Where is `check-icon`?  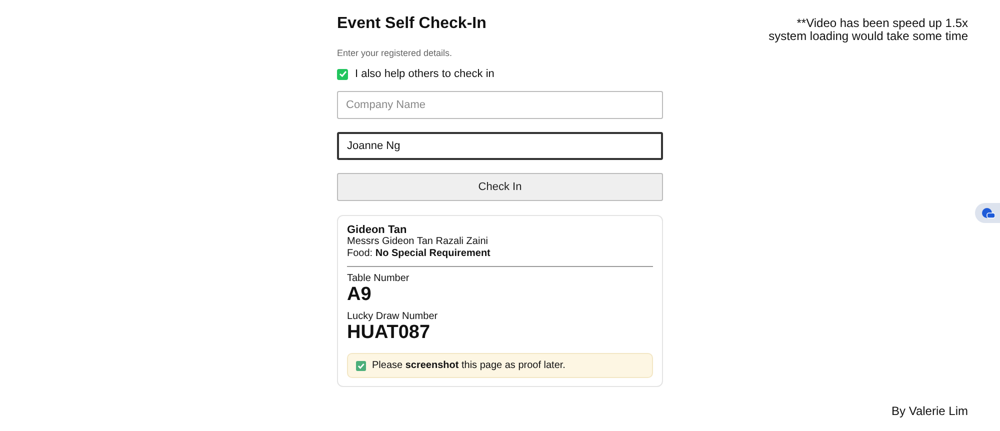 check-icon is located at coordinates (361, 365).